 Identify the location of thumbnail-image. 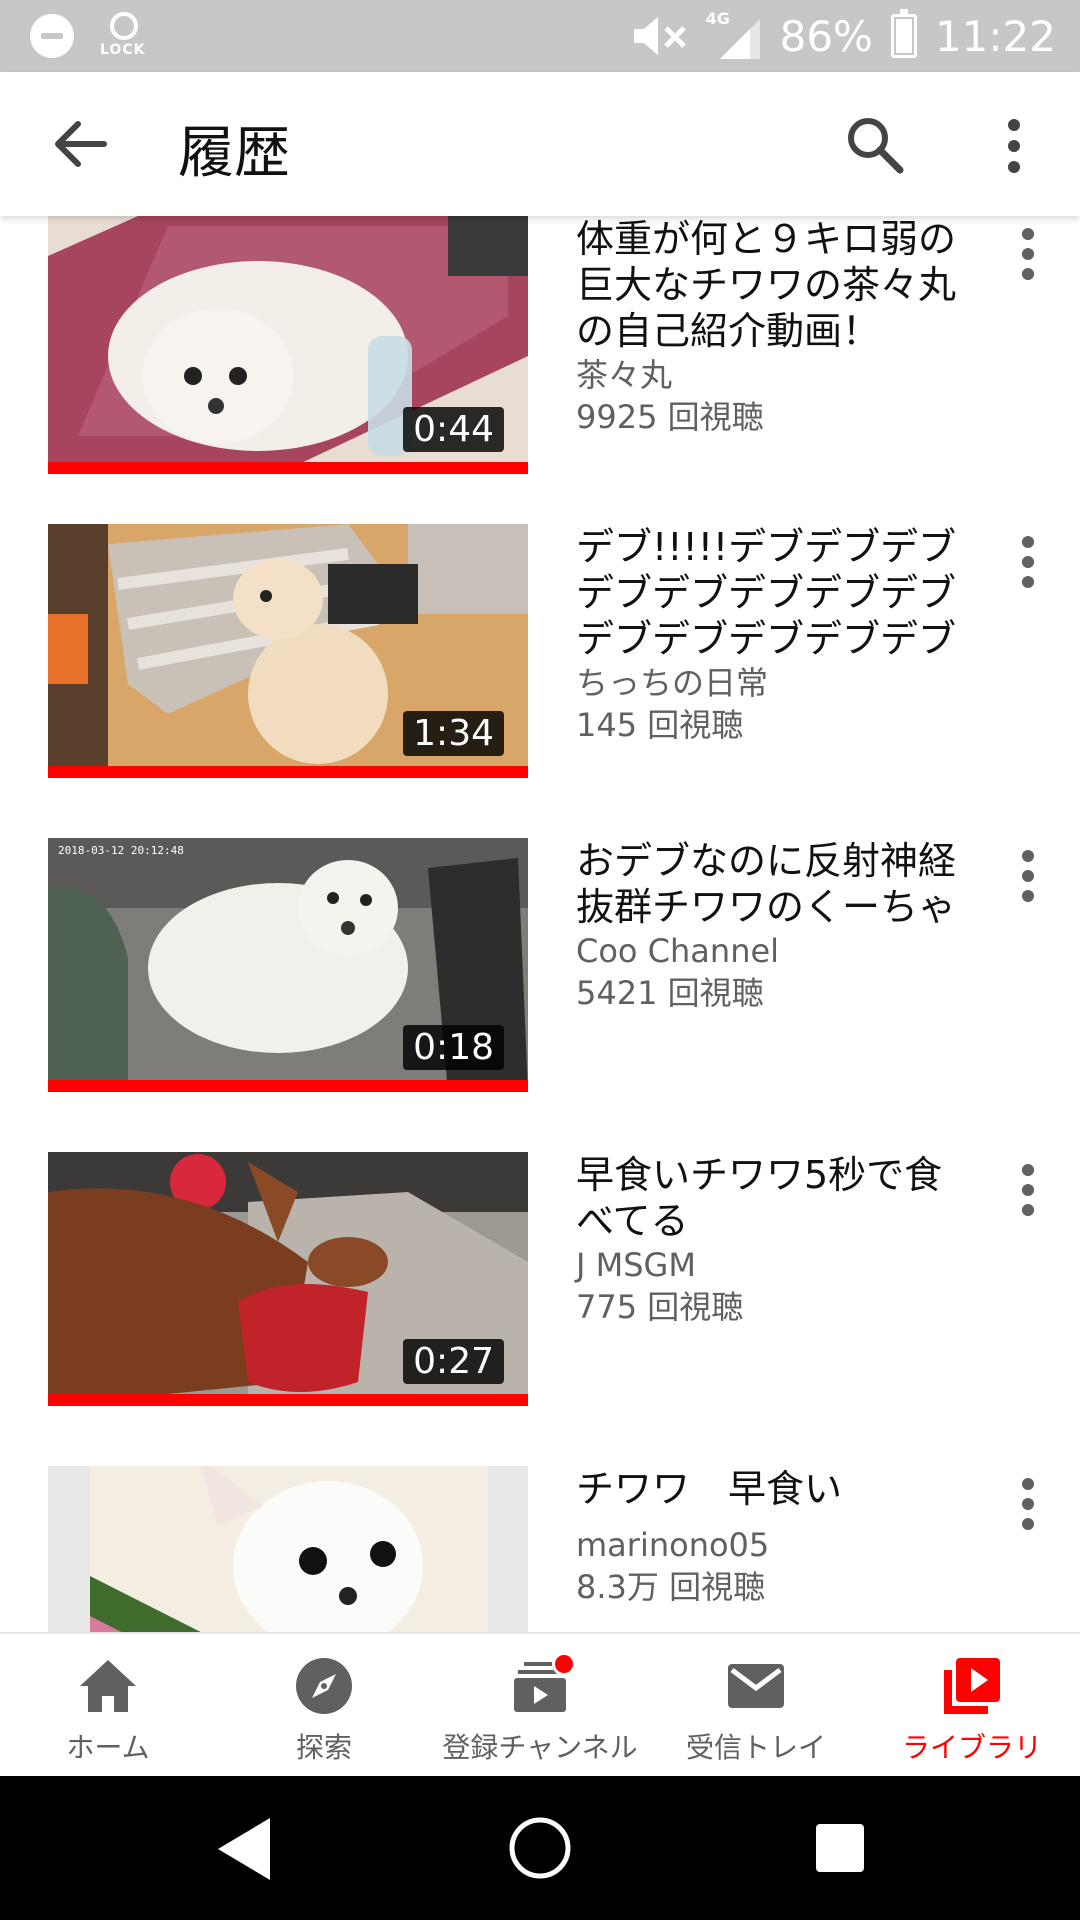
(288, 1549).